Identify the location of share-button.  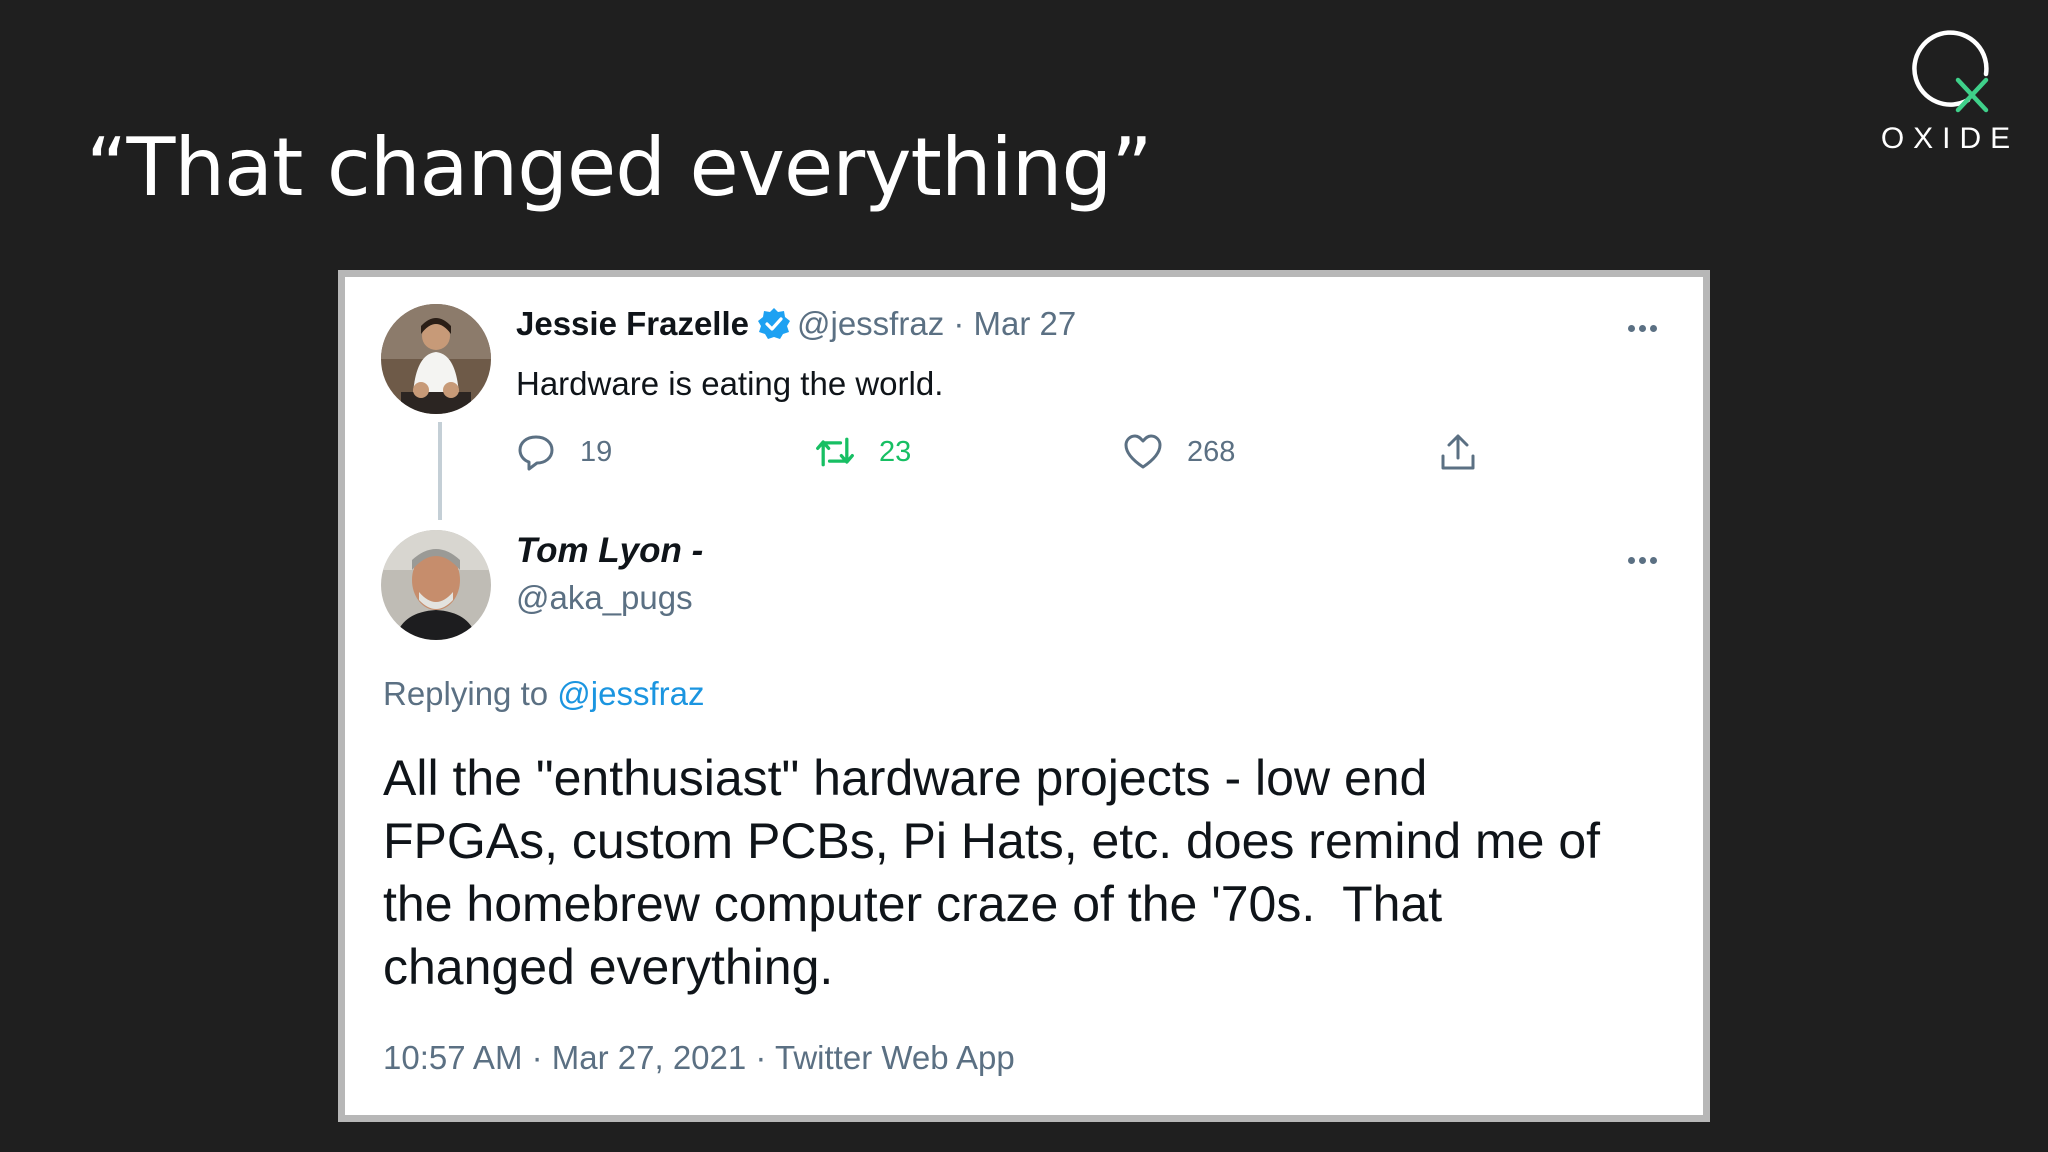
(1470, 452).